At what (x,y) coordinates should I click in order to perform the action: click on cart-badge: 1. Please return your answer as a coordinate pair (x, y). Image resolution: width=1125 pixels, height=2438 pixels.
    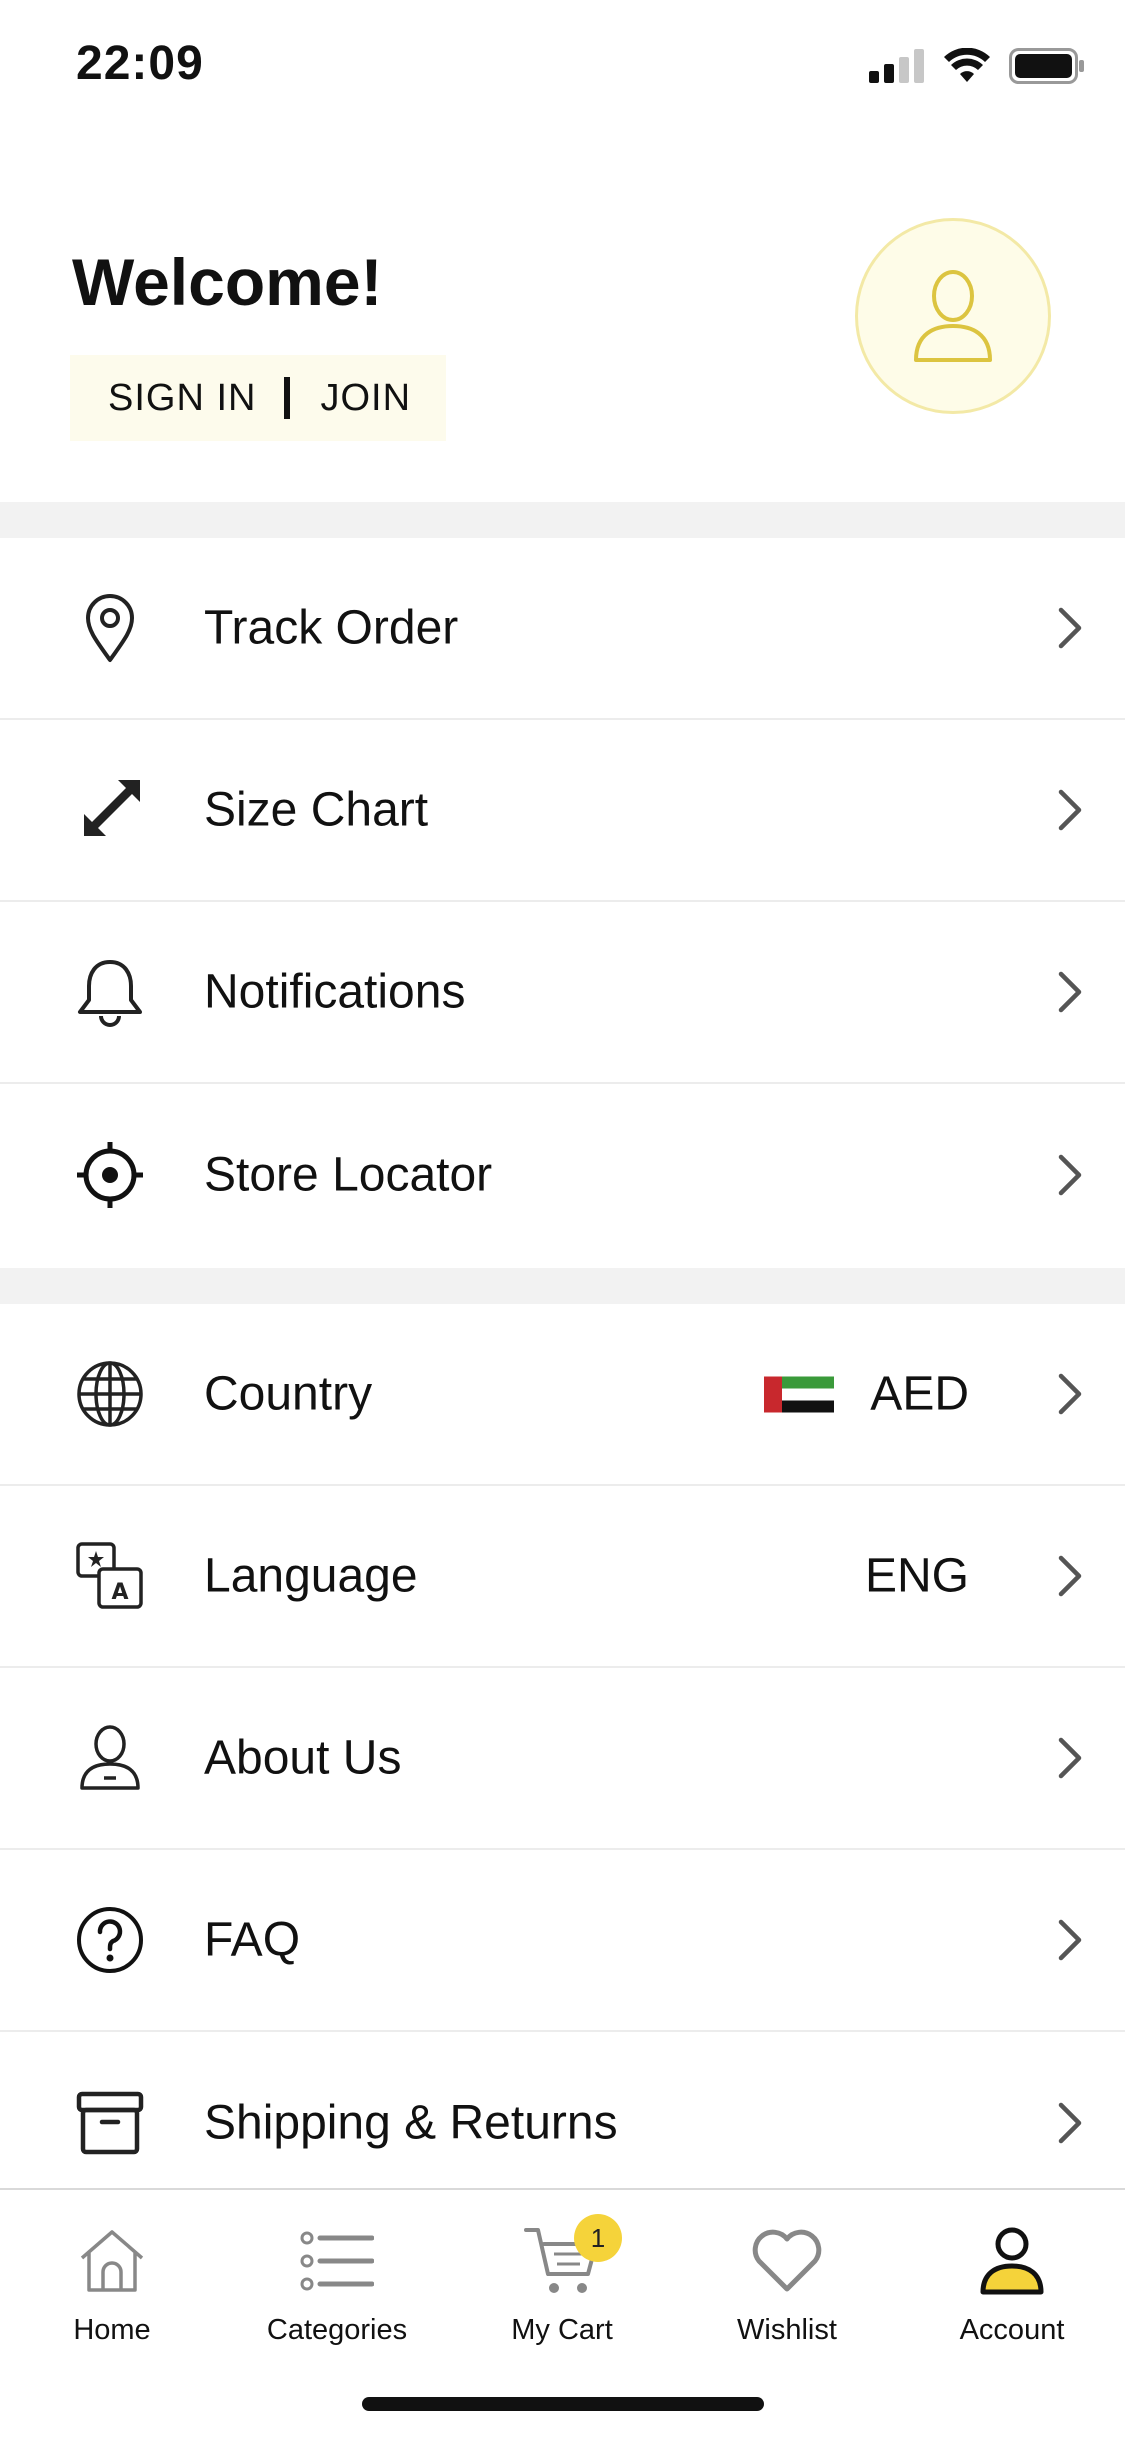
    Looking at the image, I should click on (598, 2238).